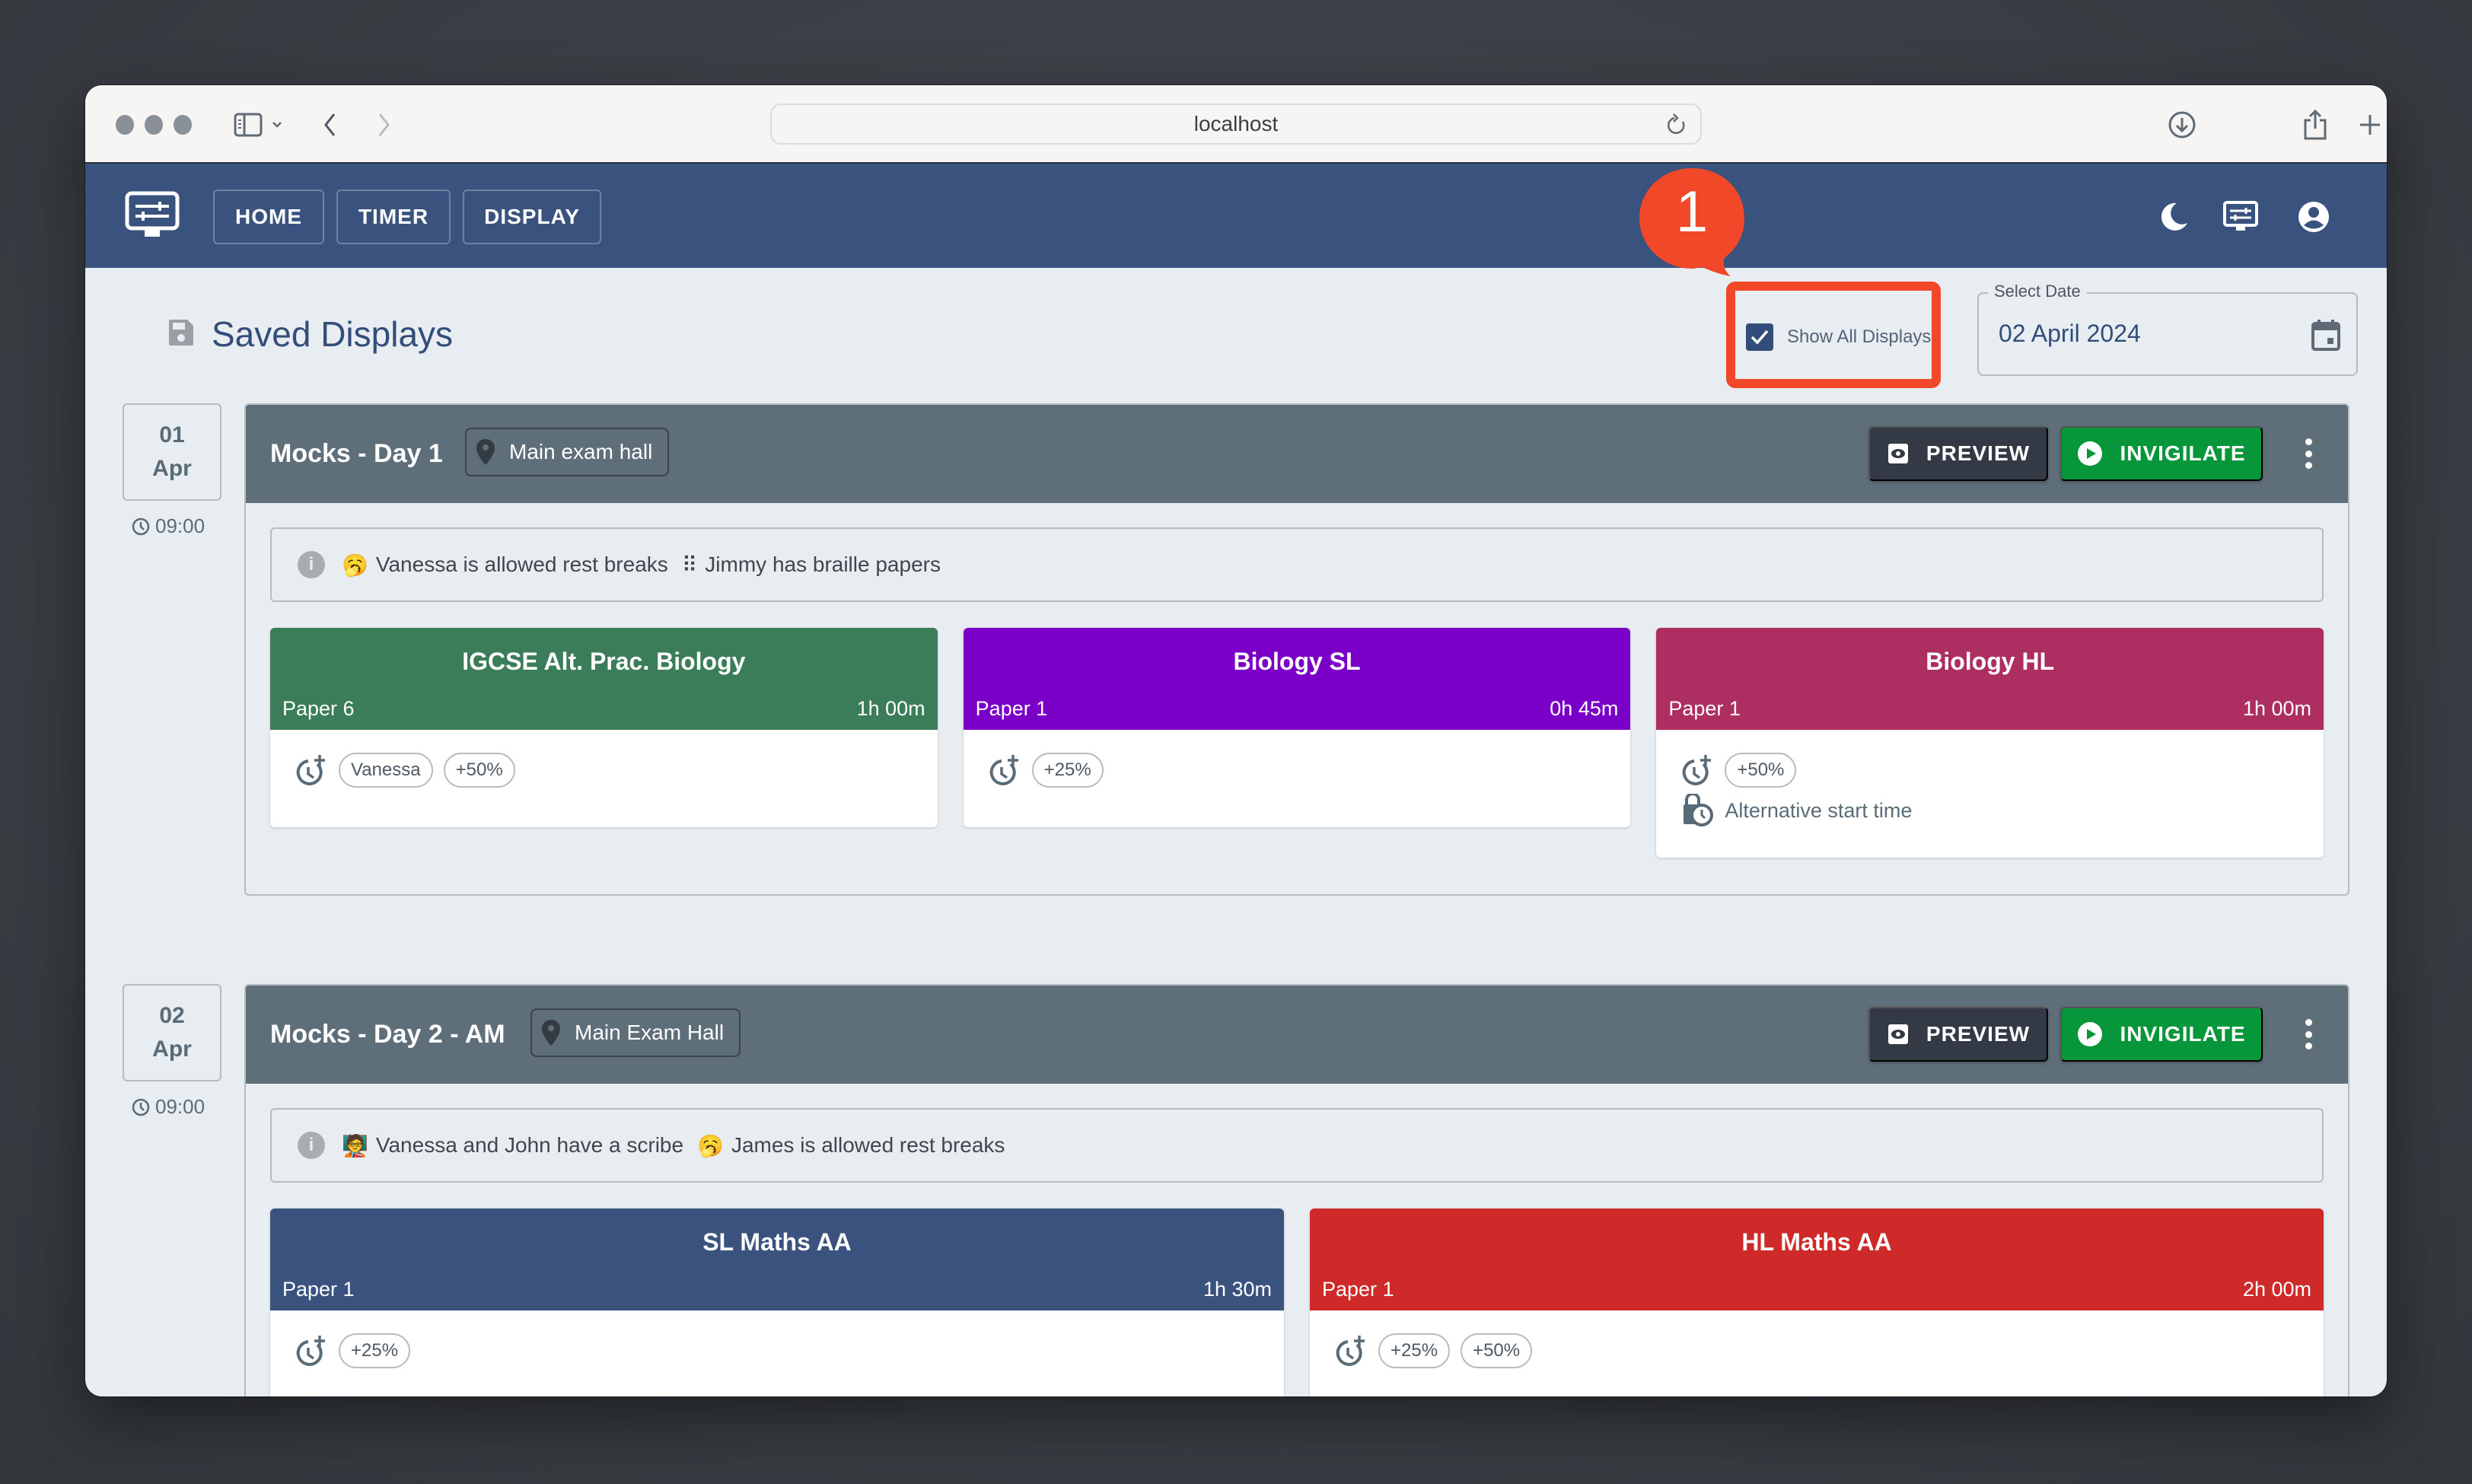  Describe the element at coordinates (1297, 679) in the screenshot. I see `exam-header: Biology SL Paper 1 0h 45m` at that location.